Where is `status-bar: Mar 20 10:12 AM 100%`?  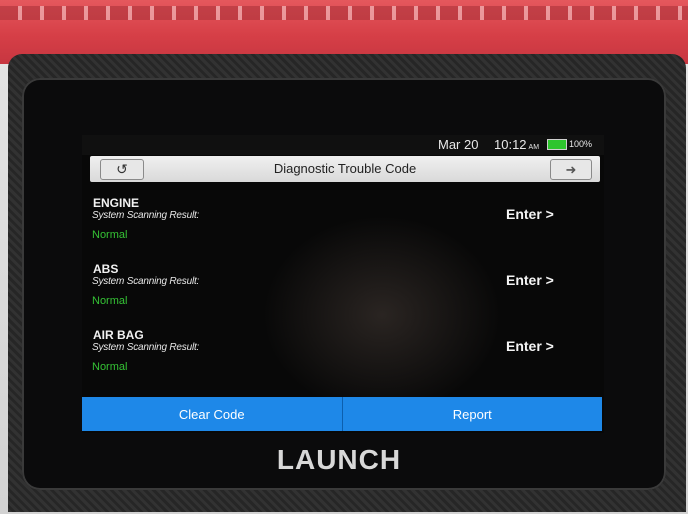 status-bar: Mar 20 10:12 AM 100% is located at coordinates (343, 145).